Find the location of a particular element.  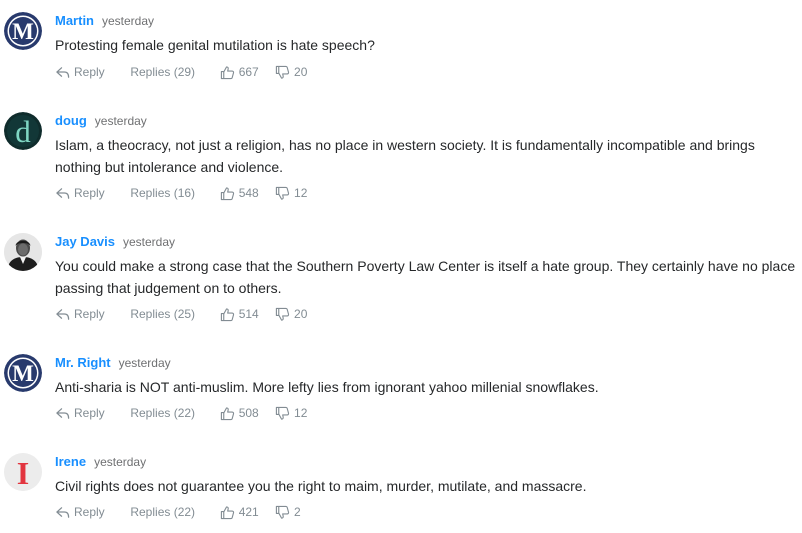

avatar-letter-i: I is located at coordinates (23, 472).